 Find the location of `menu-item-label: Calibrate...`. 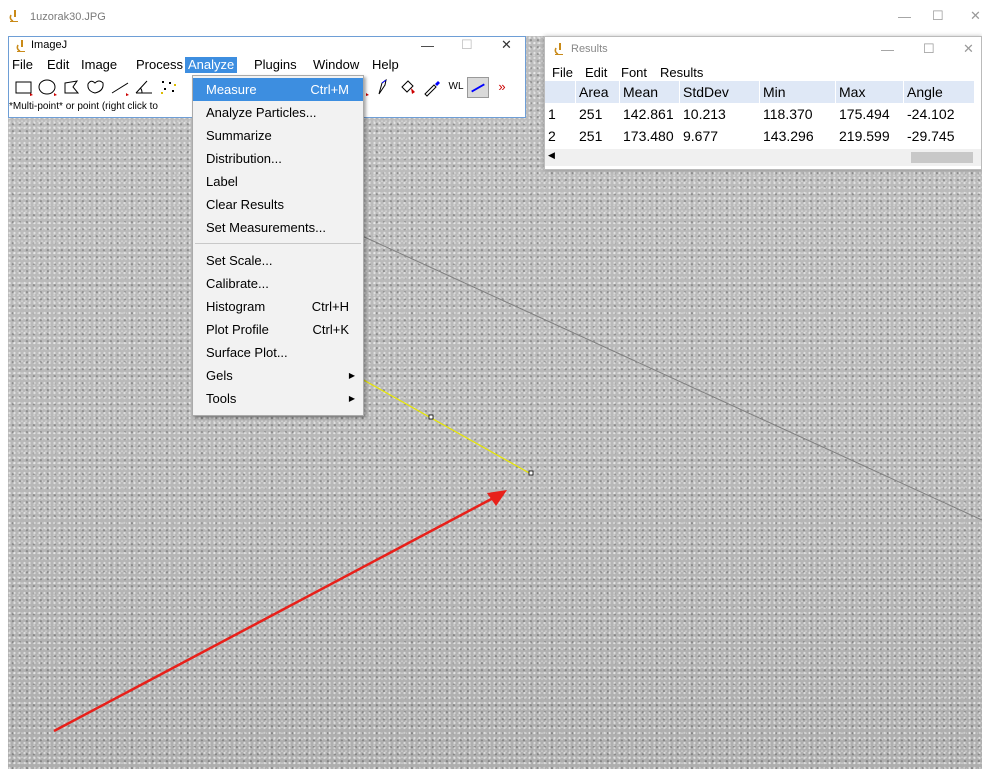

menu-item-label: Calibrate... is located at coordinates (237, 283).